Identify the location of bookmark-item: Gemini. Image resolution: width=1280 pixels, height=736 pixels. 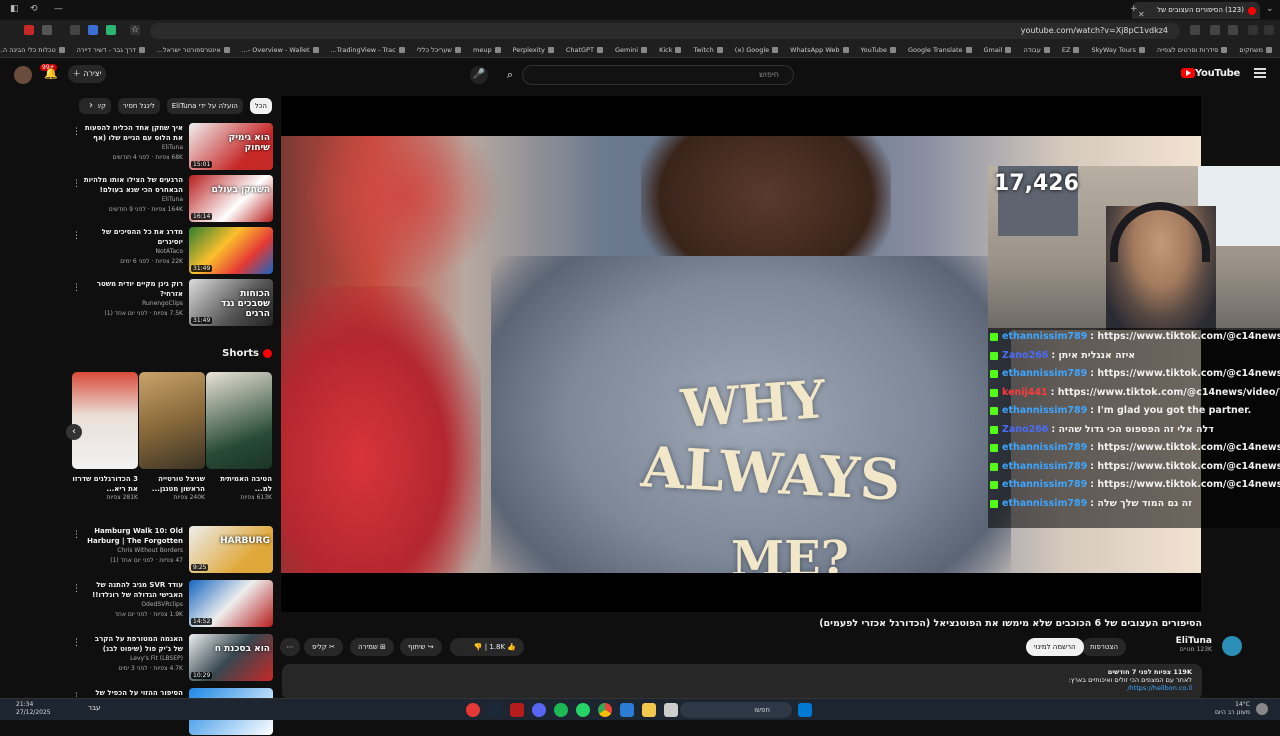
(631, 49).